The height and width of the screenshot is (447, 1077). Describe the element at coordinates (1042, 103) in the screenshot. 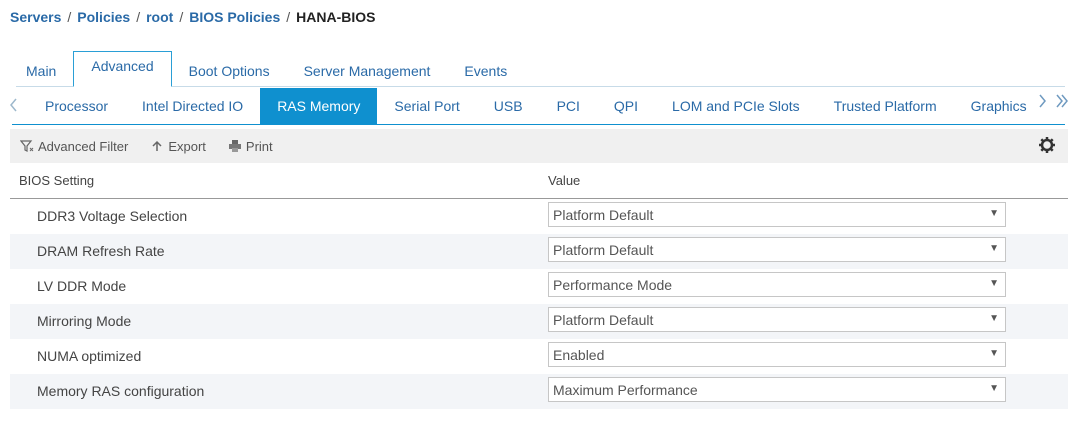

I see `chevron-right-icon` at that location.